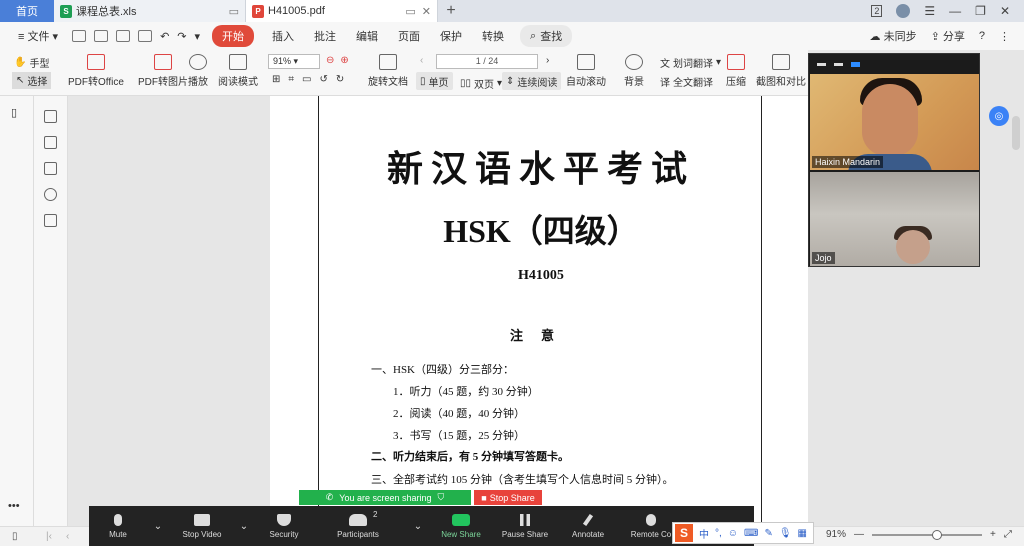 The height and width of the screenshot is (546, 1024). What do you see at coordinates (67, 536) in the screenshot?
I see `prev-icon: ‹` at bounding box center [67, 536].